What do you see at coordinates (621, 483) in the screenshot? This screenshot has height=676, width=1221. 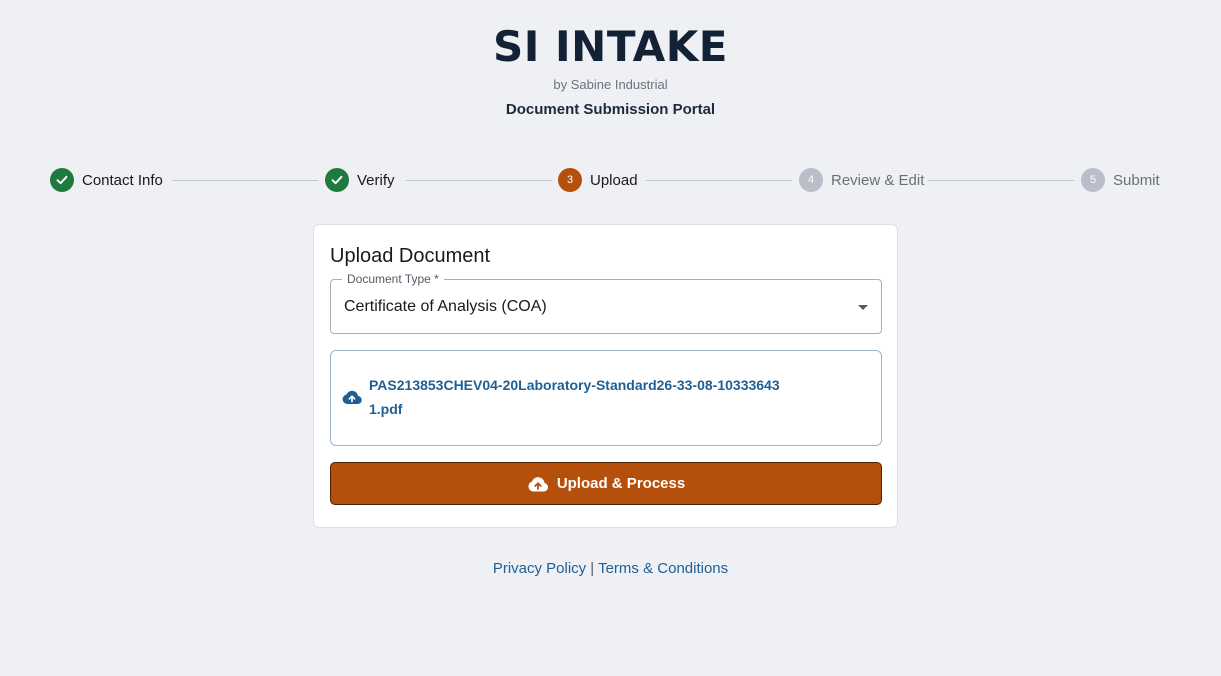 I see `upload-button-label: Upload & Process` at bounding box center [621, 483].